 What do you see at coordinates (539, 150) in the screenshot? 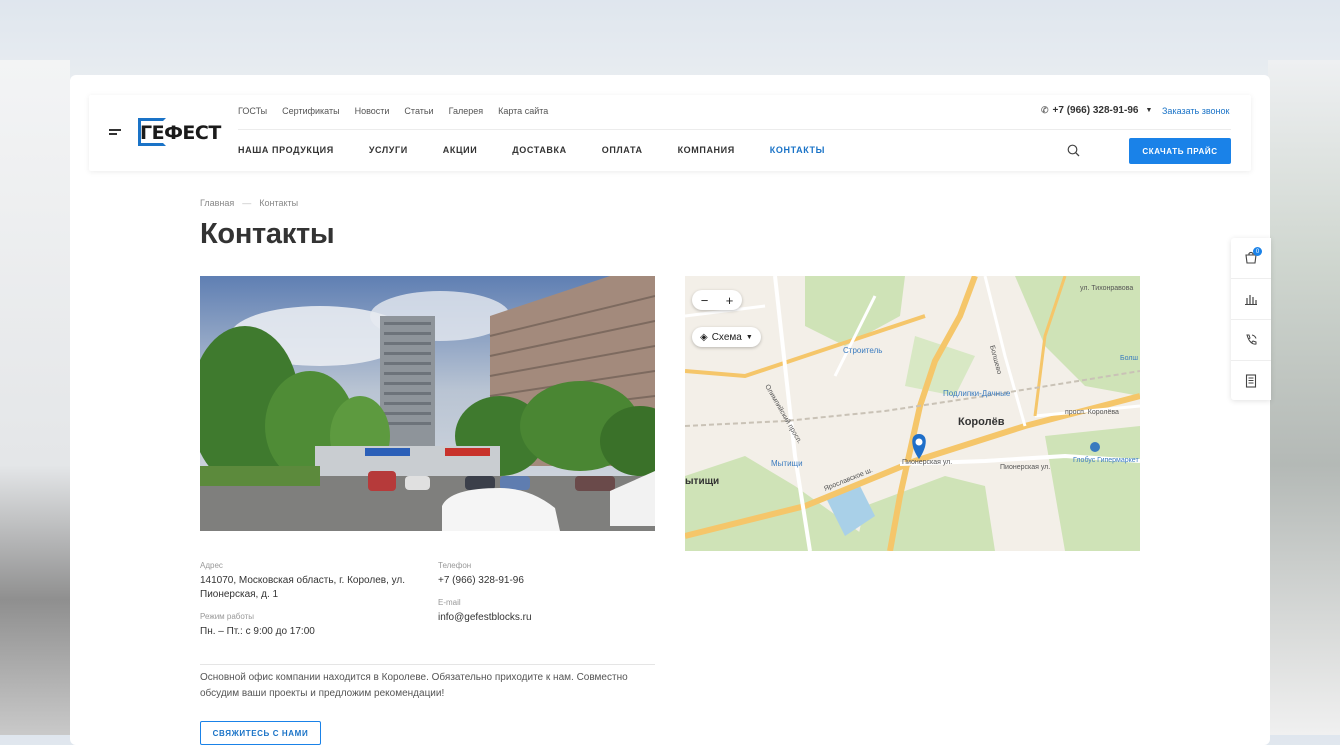
I see `nav-delivery: ДОСТАВКА` at bounding box center [539, 150].